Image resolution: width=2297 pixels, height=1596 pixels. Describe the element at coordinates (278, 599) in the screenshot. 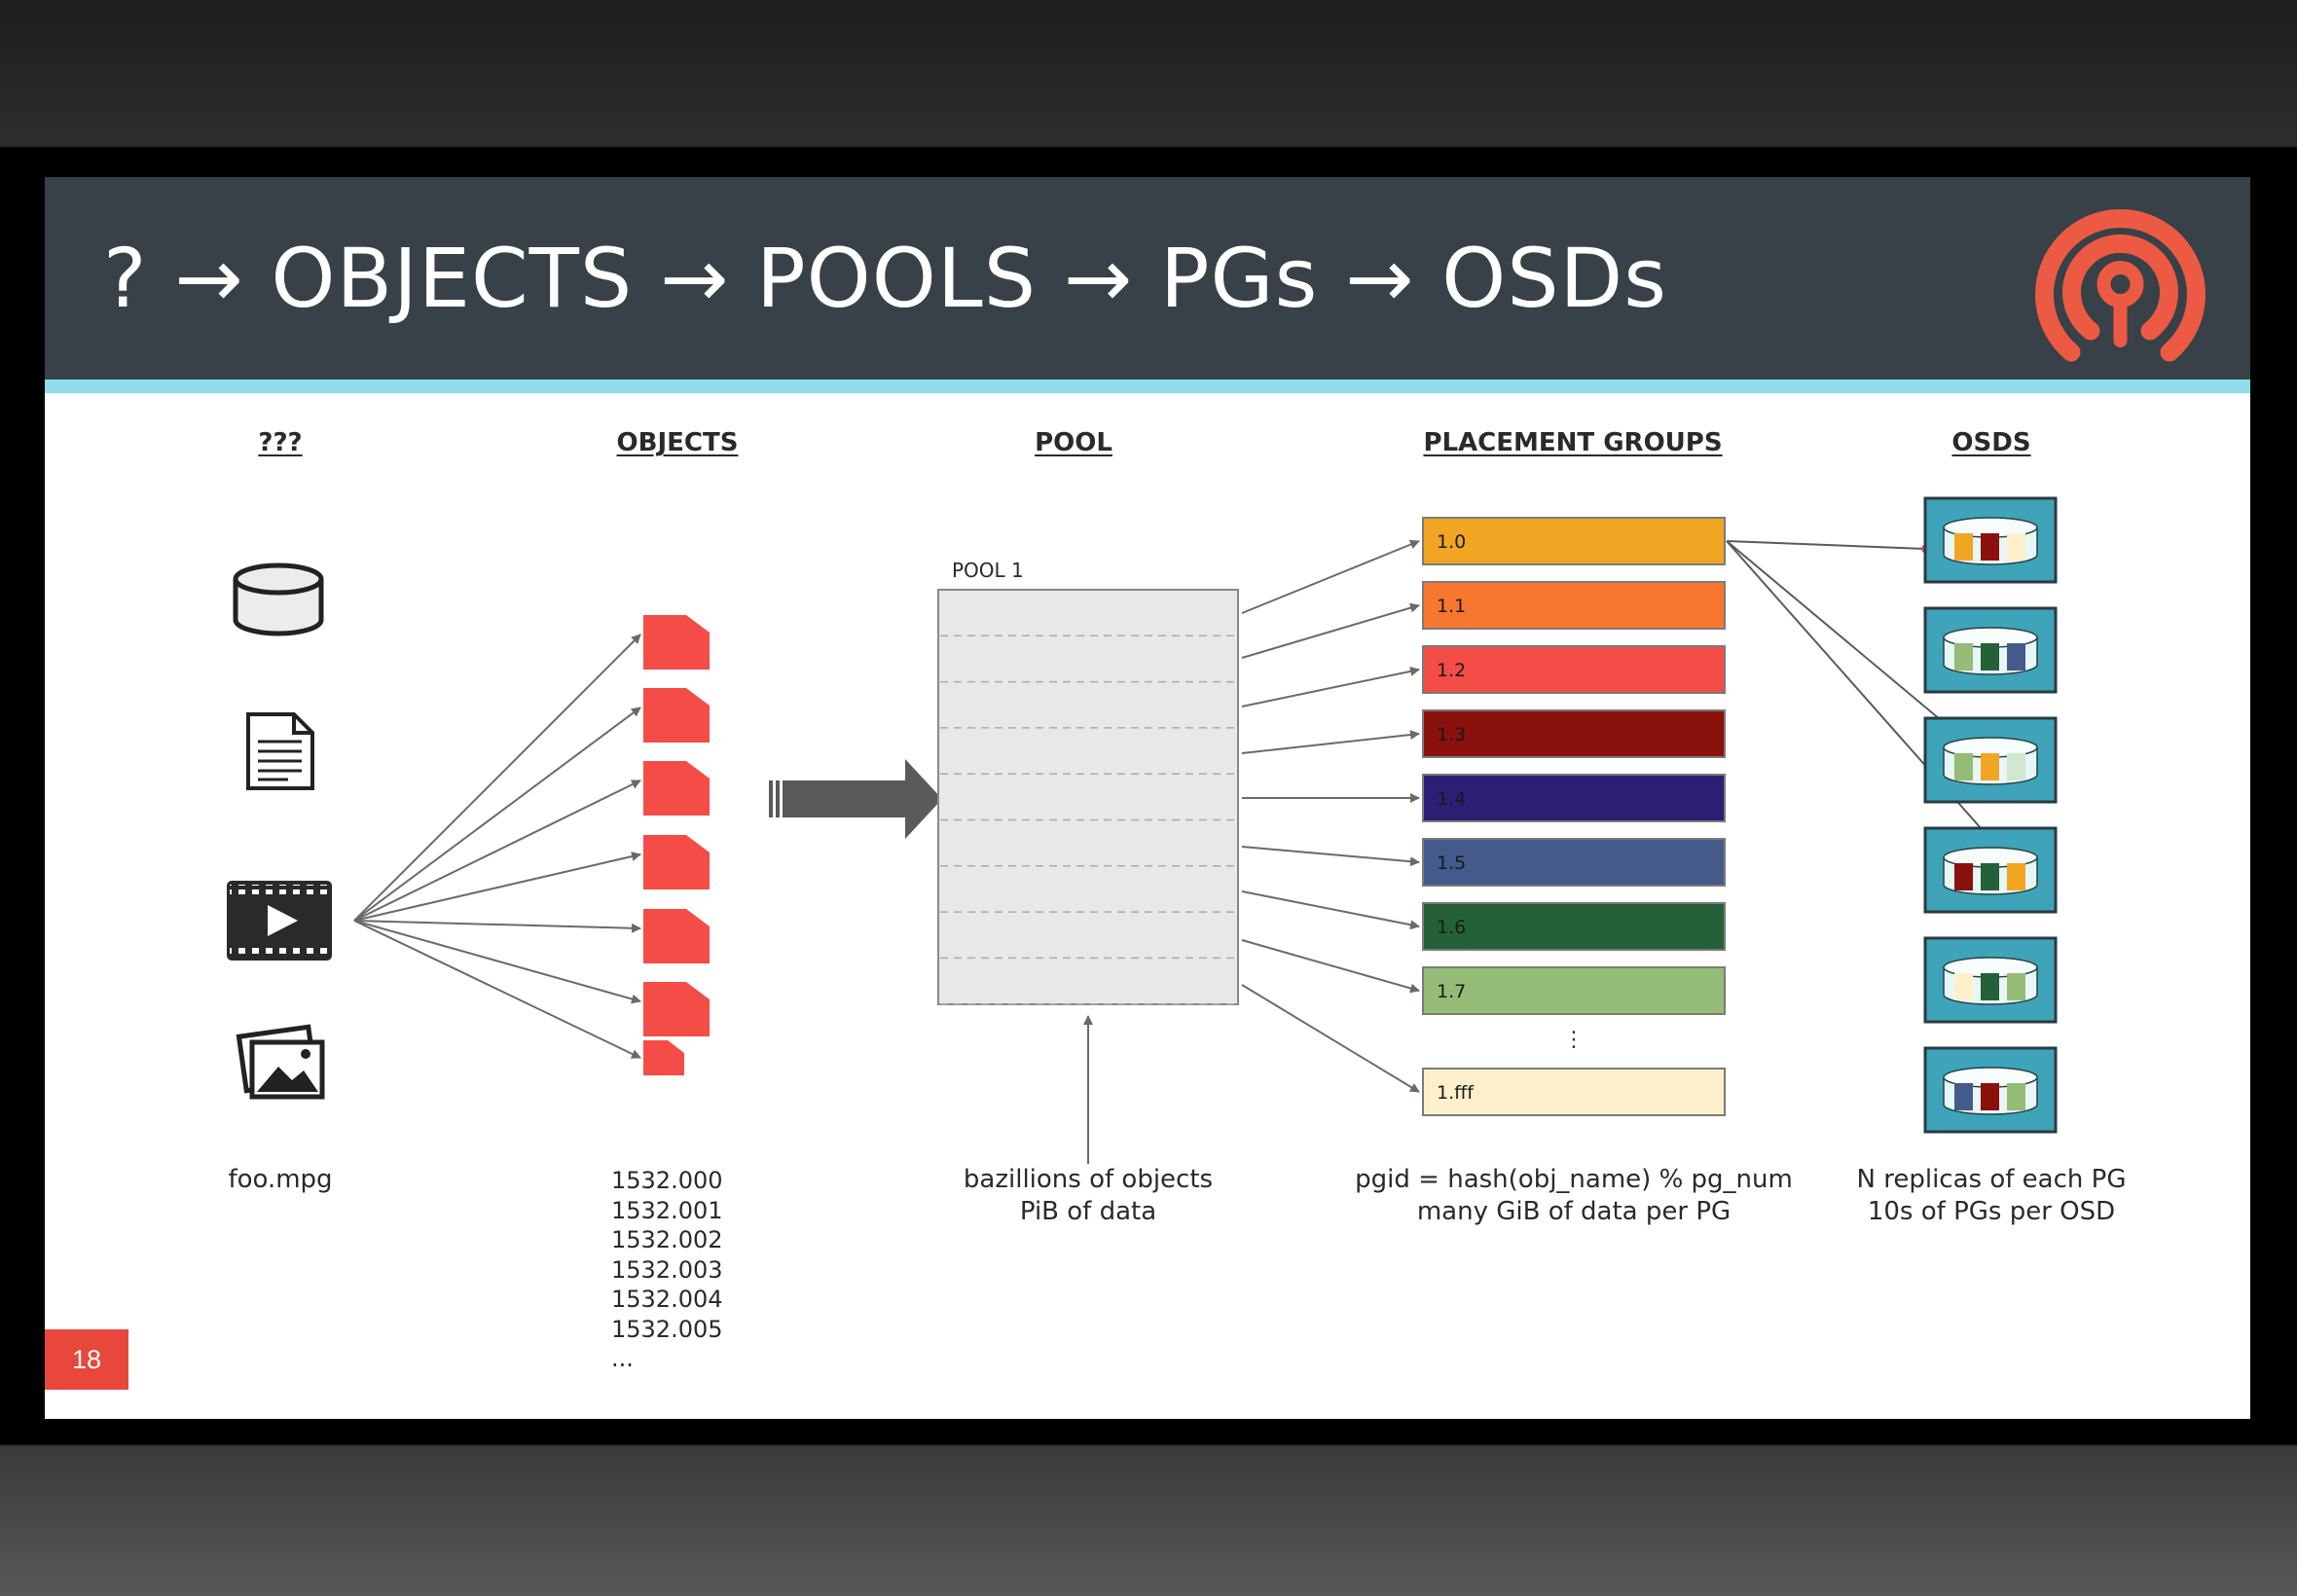

I see `database-icon` at that location.